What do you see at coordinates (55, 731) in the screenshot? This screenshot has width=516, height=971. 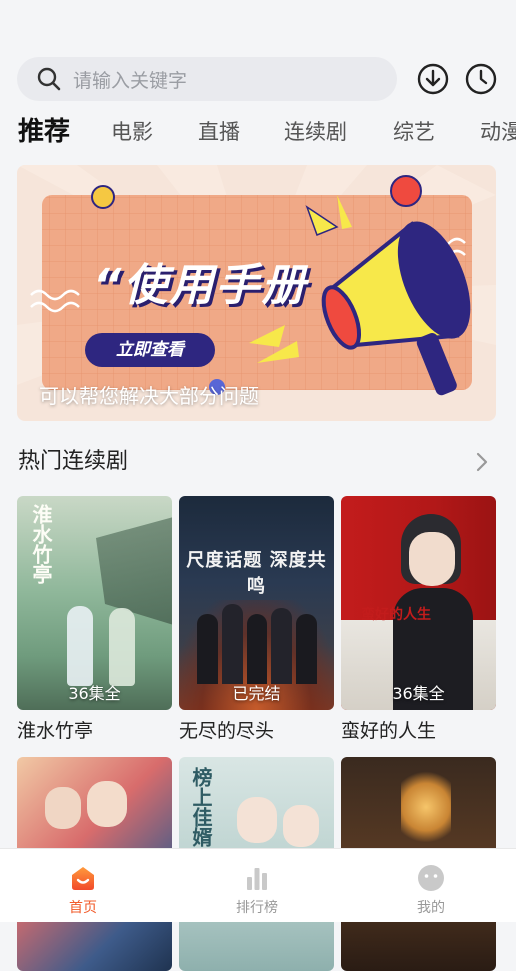 I see `drama-title: 淮水竹亭` at bounding box center [55, 731].